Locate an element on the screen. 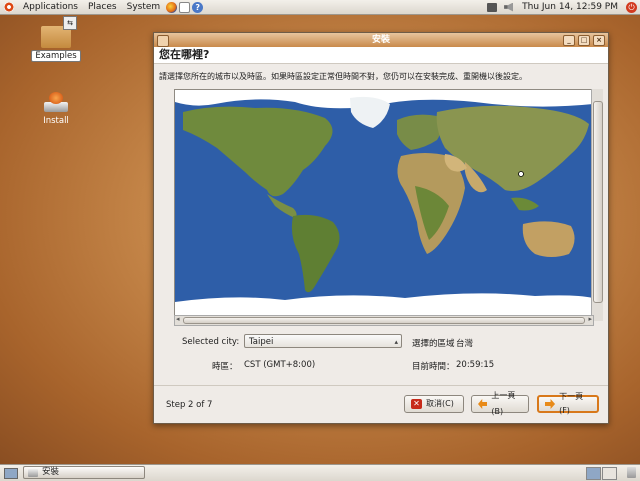 The image size is (640, 481). trash-icon is located at coordinates (631, 472).